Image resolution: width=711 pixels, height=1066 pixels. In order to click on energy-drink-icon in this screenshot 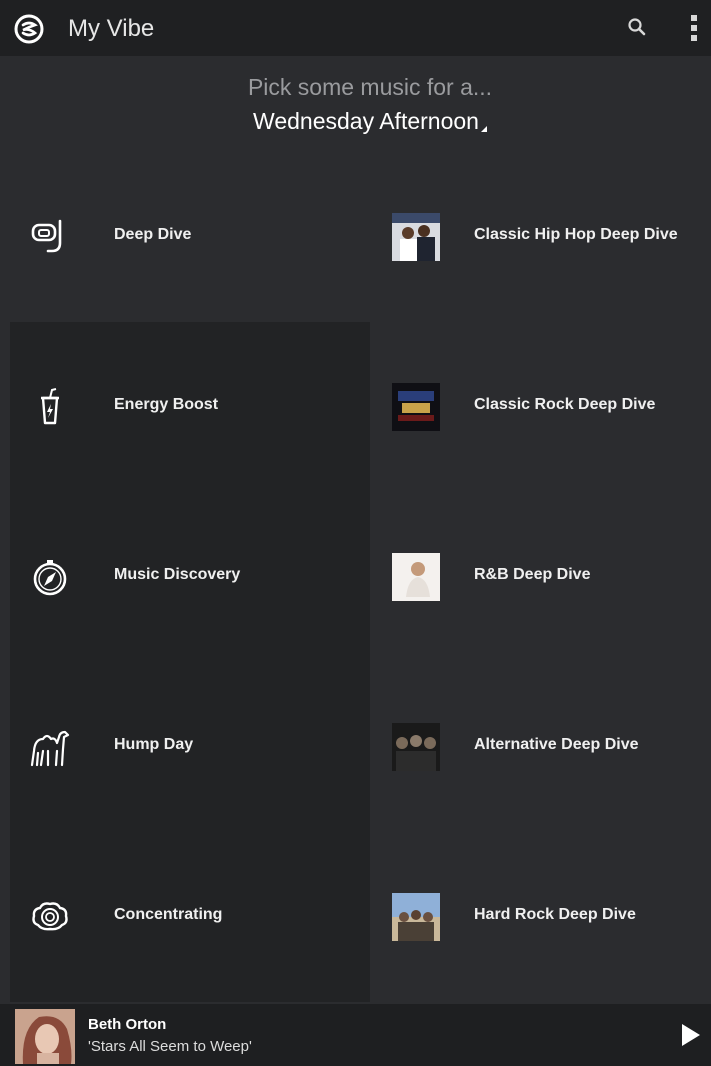, I will do `click(50, 407)`.